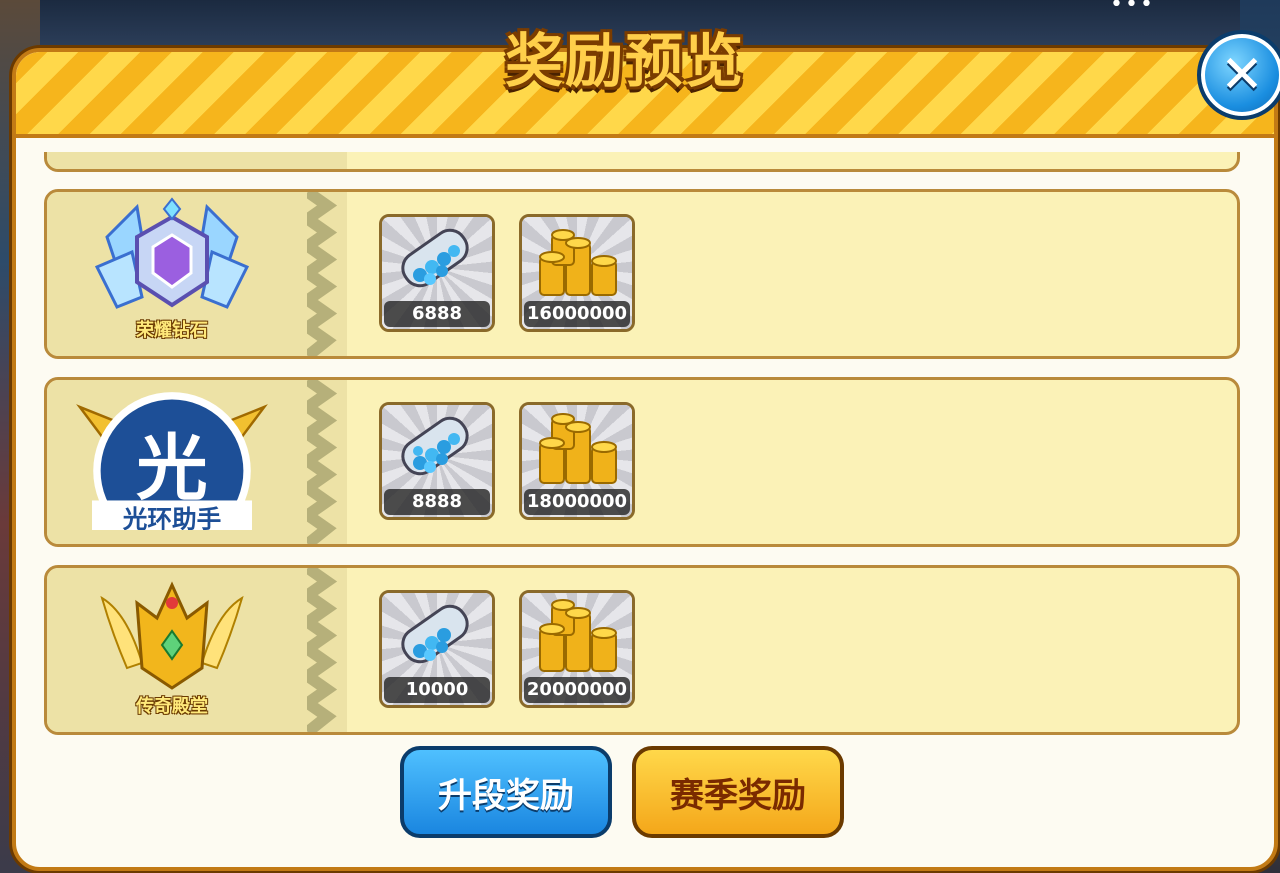  I want to click on diamond-crest-badge-icon, so click(172, 253).